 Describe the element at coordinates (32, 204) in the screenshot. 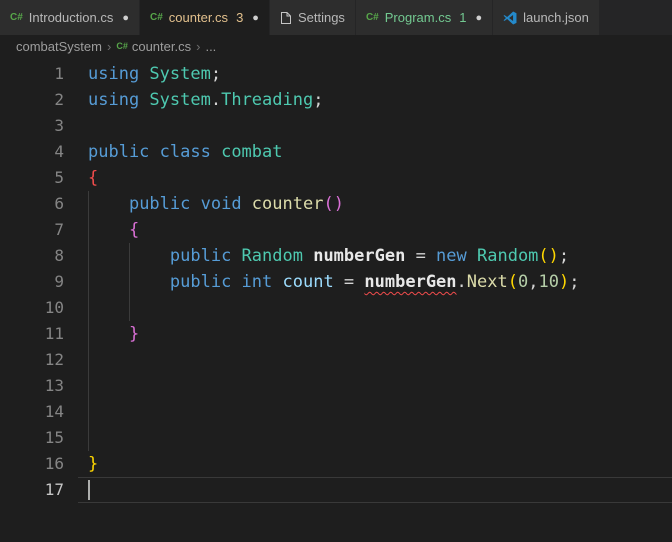

I see `line-number: 6` at that location.